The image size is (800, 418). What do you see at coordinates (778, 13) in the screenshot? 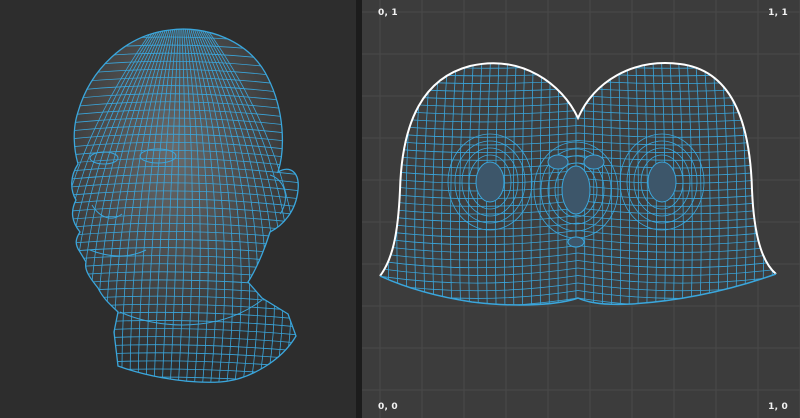
I see `uv-corner-label-top-right: 1, 1` at bounding box center [778, 13].